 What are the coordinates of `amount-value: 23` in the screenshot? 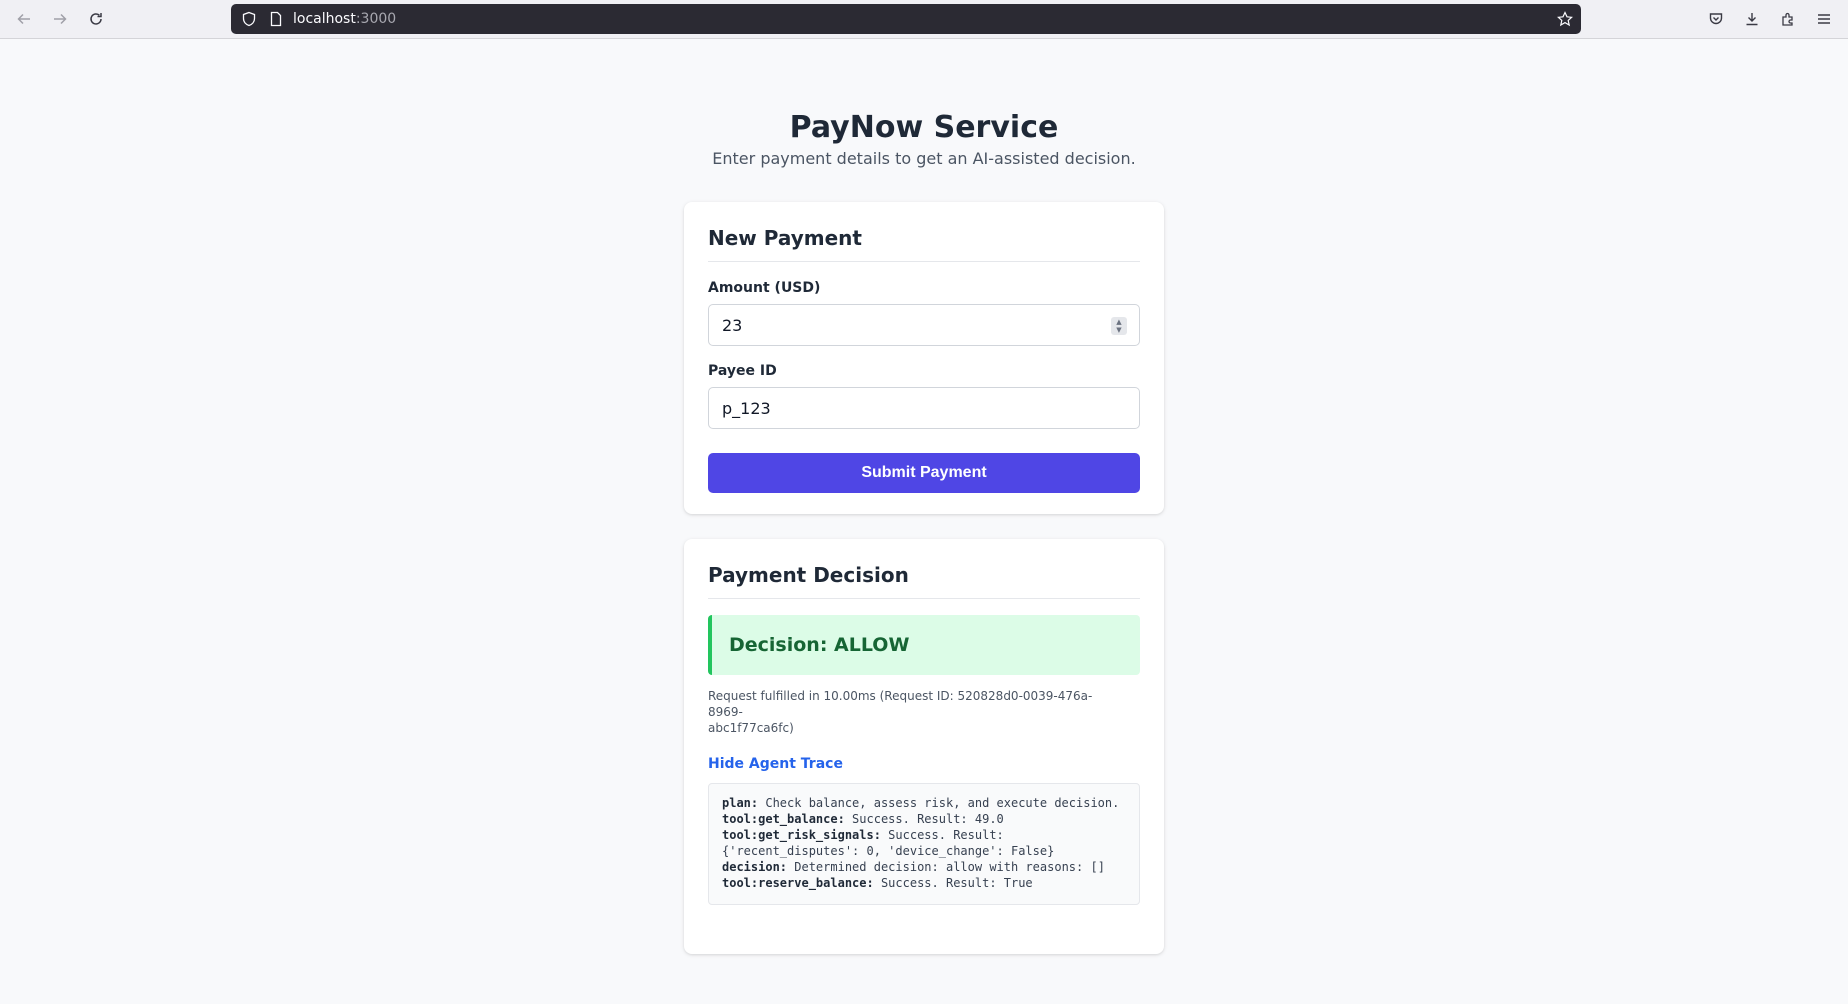 It's located at (732, 325).